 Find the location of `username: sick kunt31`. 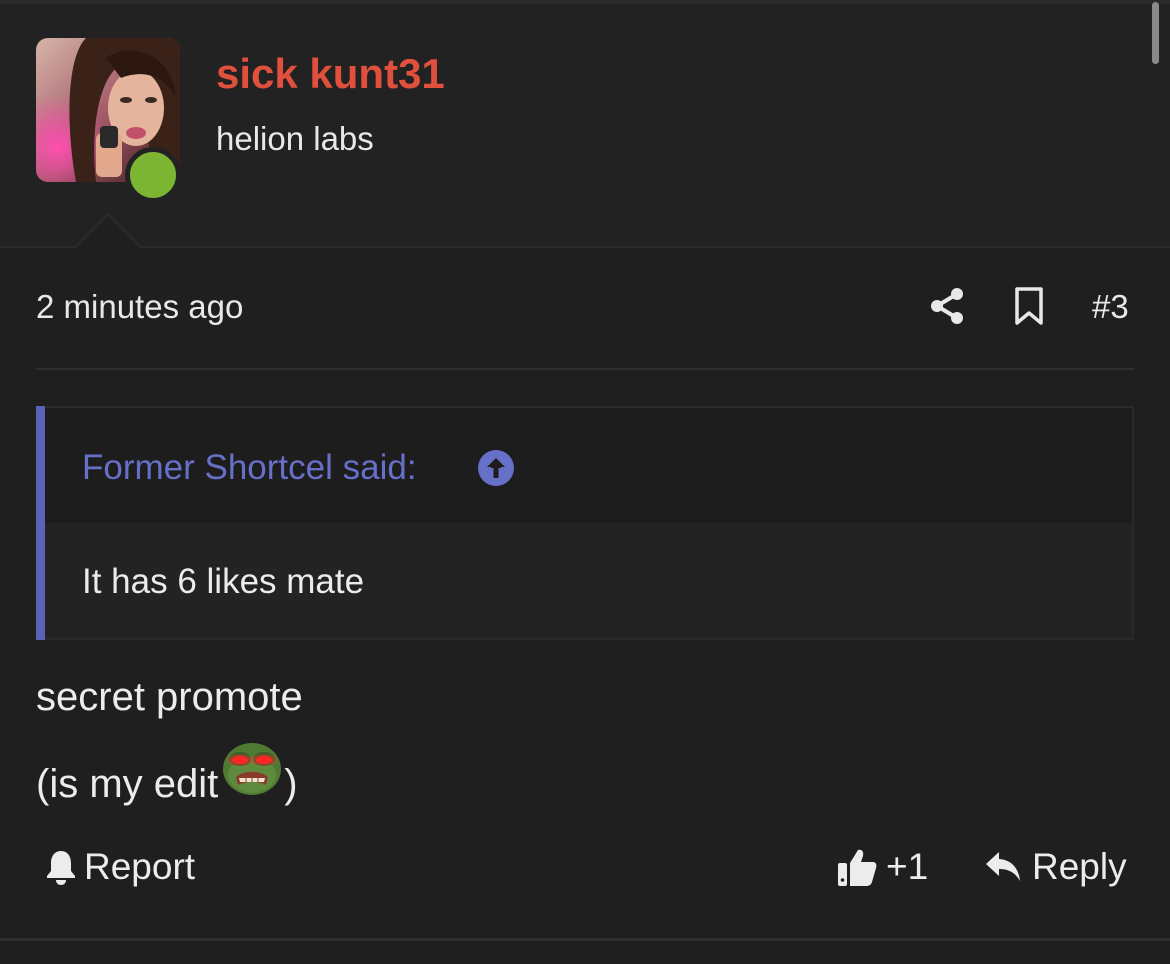

username: sick kunt31 is located at coordinates (330, 74).